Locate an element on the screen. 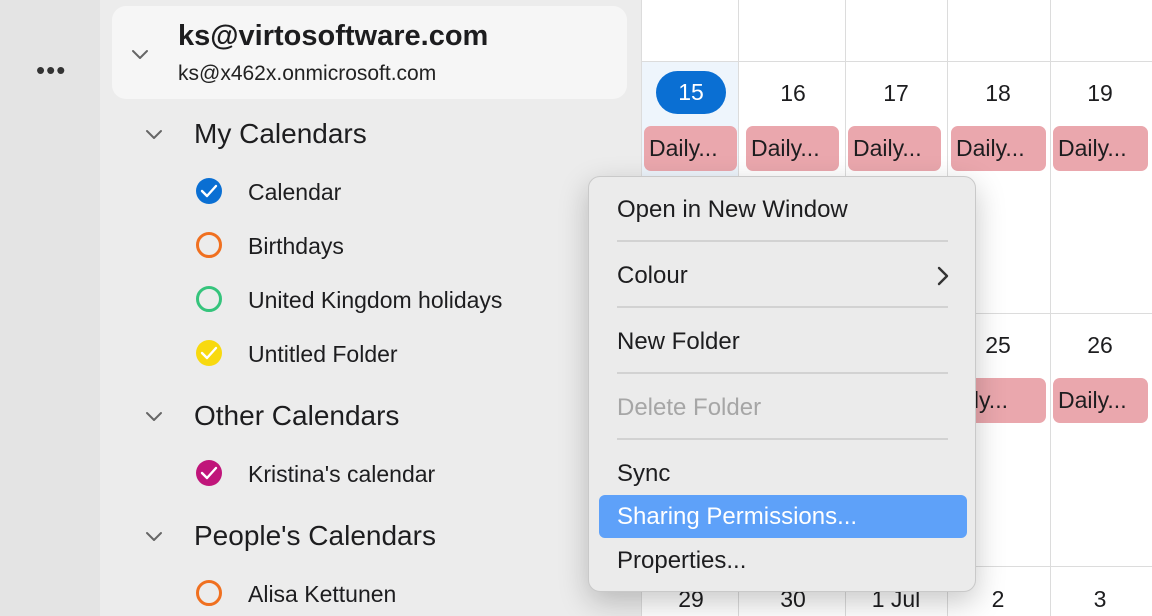  day-number: 18 is located at coordinates (998, 93).